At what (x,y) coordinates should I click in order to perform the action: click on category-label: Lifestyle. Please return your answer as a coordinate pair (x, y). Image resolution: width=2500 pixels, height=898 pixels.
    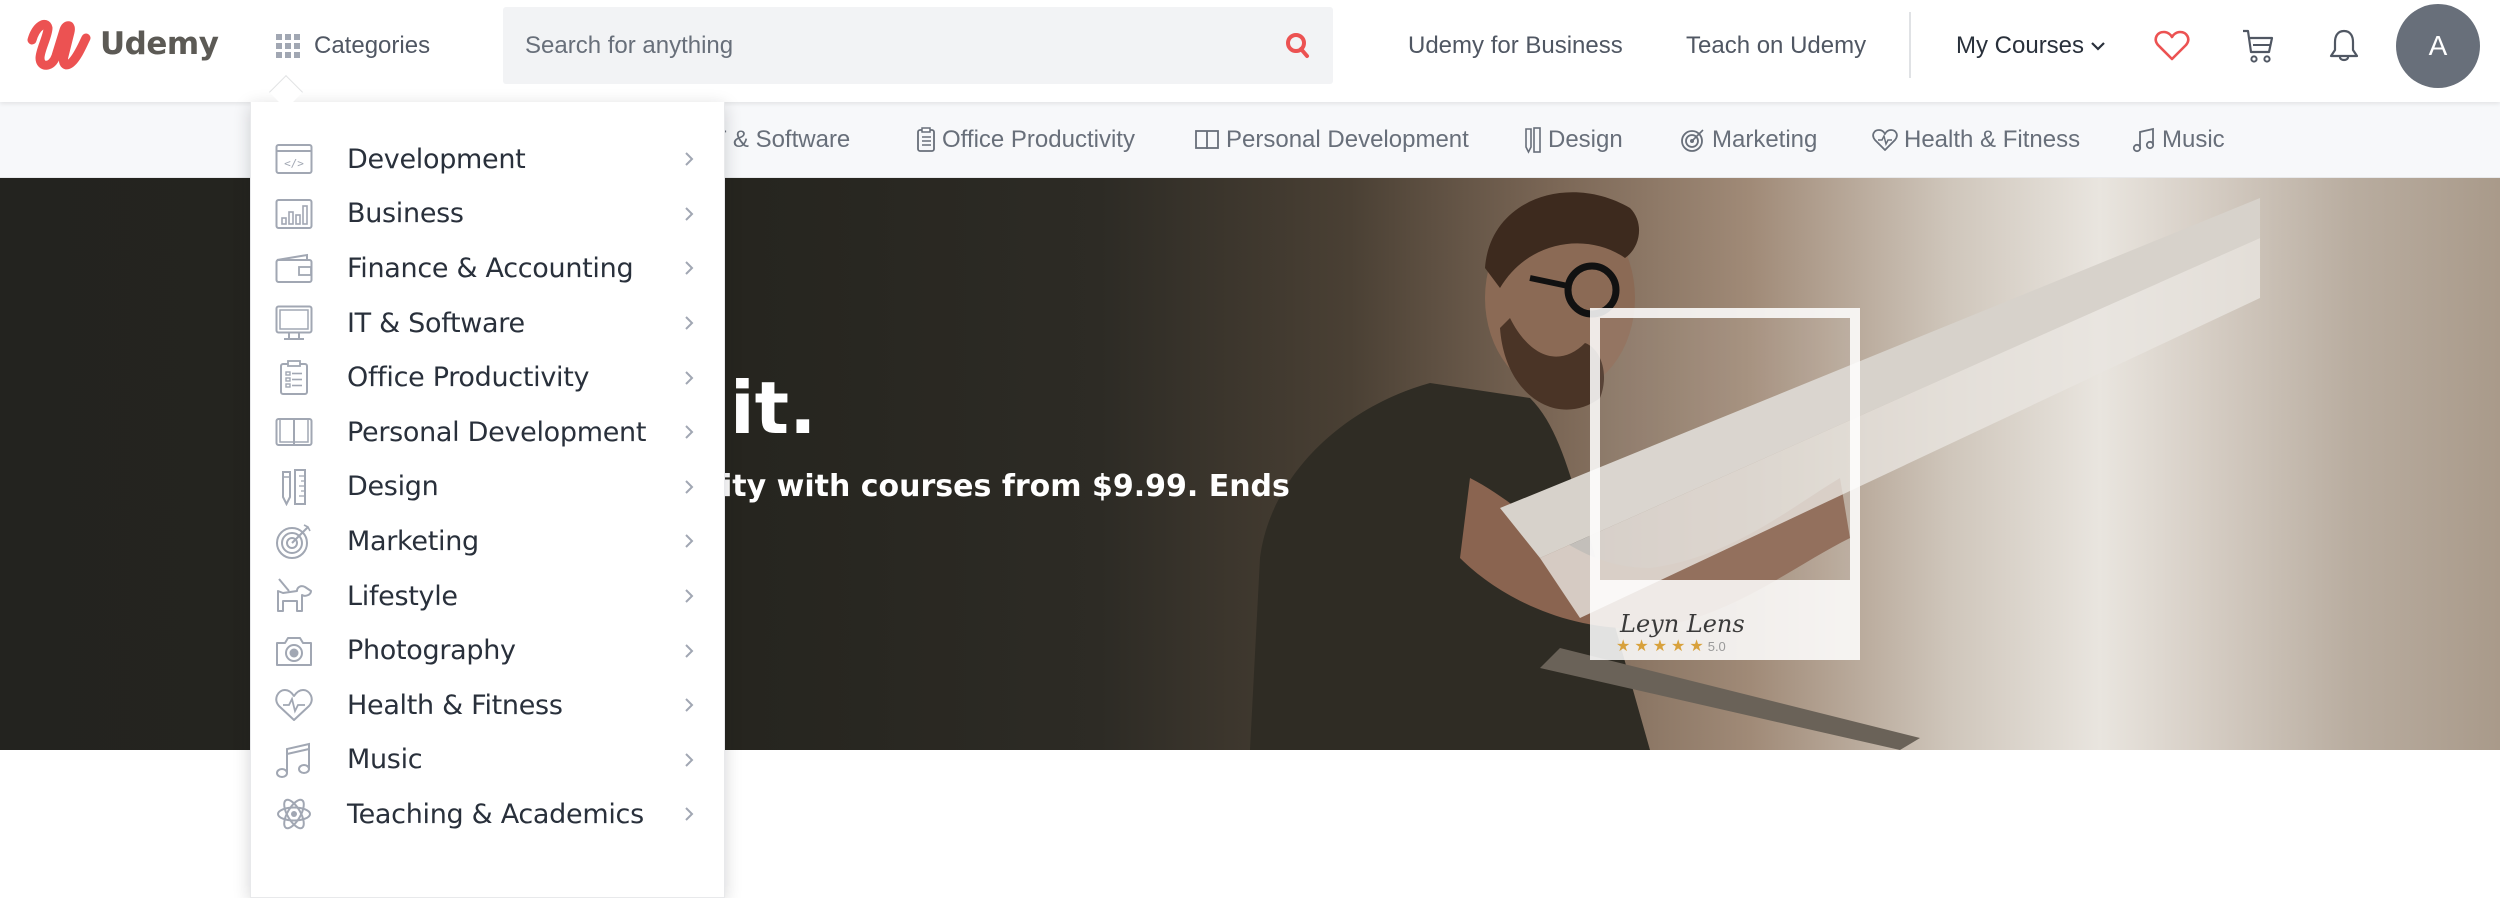
    Looking at the image, I should click on (402, 596).